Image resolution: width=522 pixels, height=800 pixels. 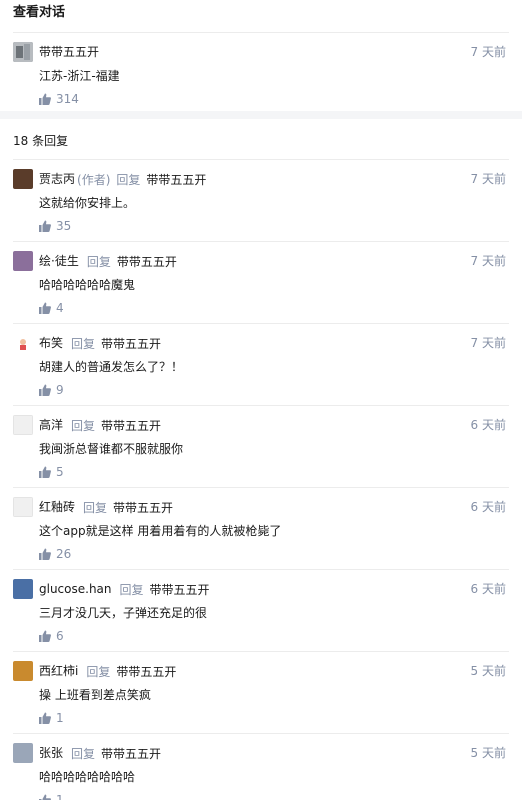 What do you see at coordinates (51, 425) in the screenshot?
I see `reply-author: 高洋` at bounding box center [51, 425].